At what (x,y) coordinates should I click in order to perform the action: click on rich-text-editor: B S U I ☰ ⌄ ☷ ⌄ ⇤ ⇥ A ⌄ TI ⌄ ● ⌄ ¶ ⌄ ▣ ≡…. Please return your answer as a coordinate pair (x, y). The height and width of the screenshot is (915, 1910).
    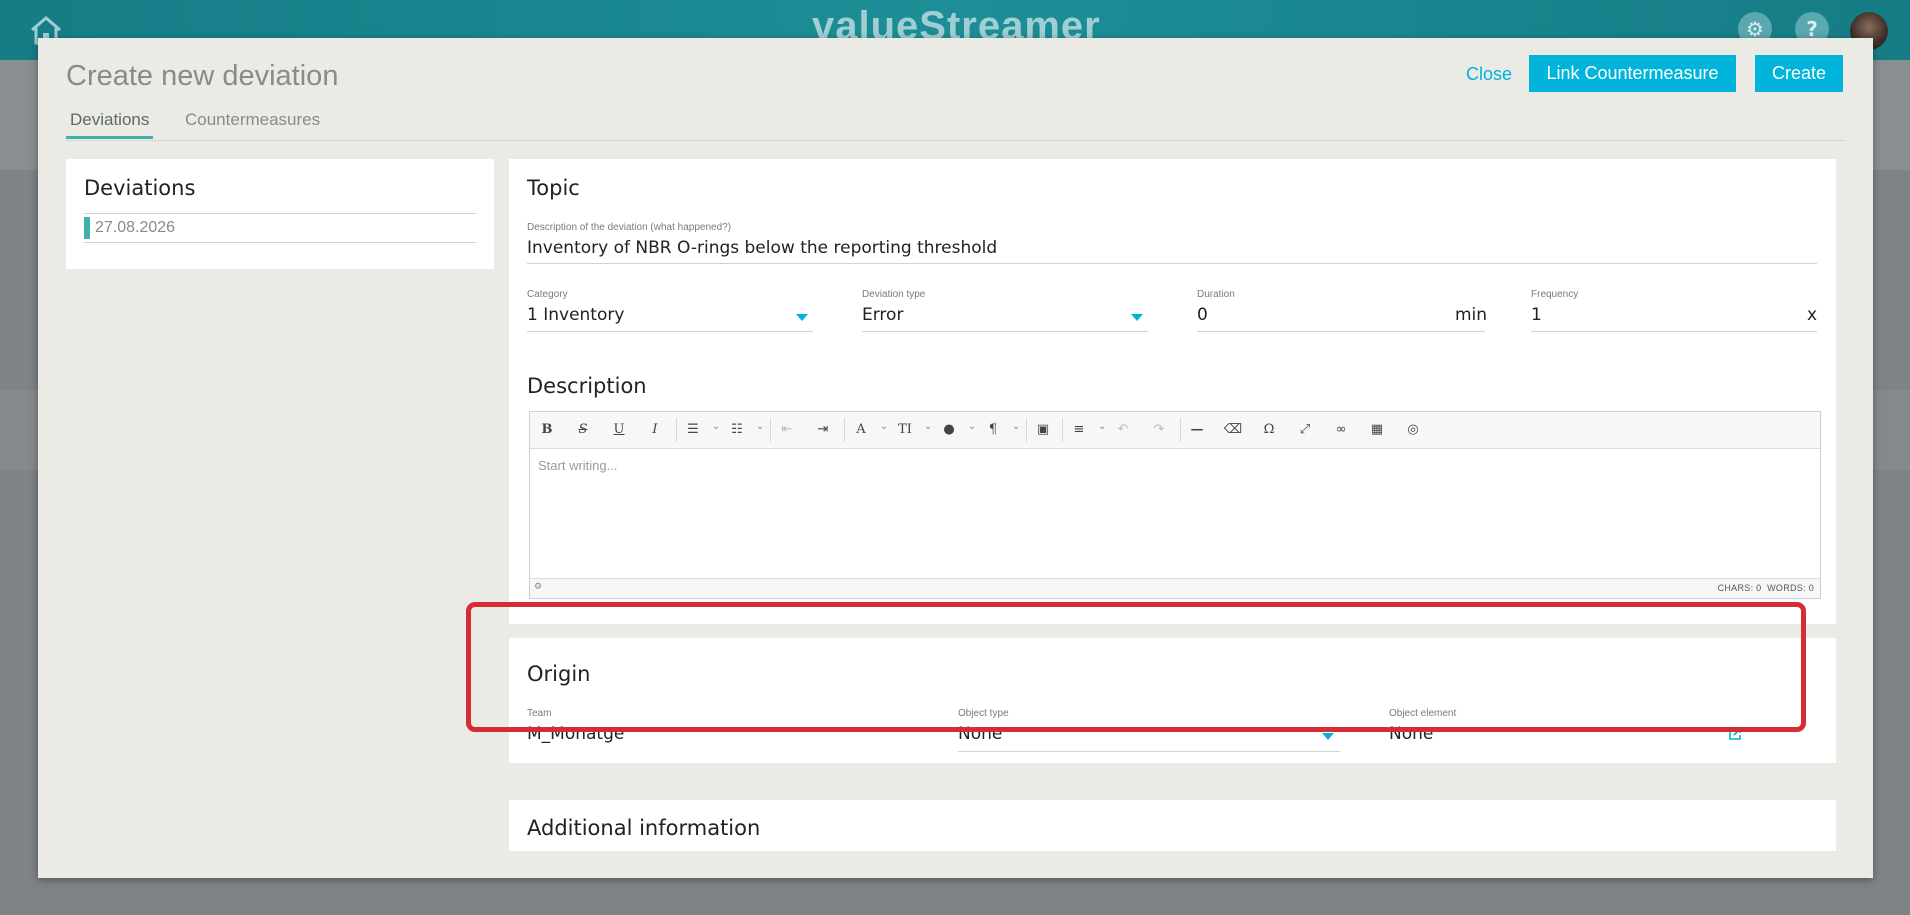
    Looking at the image, I should click on (1175, 505).